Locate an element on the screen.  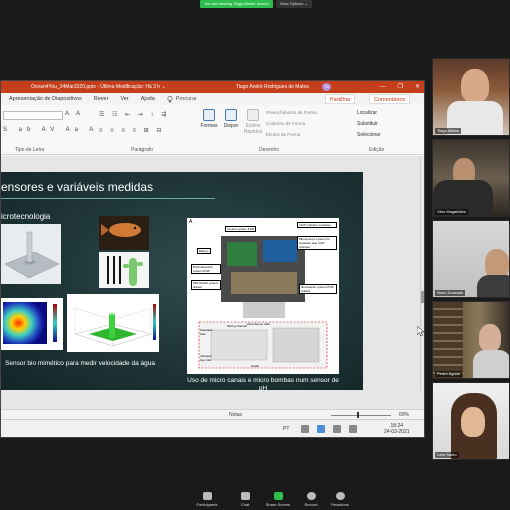
status-bar: Notas 69% is located at coordinates (212, 414).